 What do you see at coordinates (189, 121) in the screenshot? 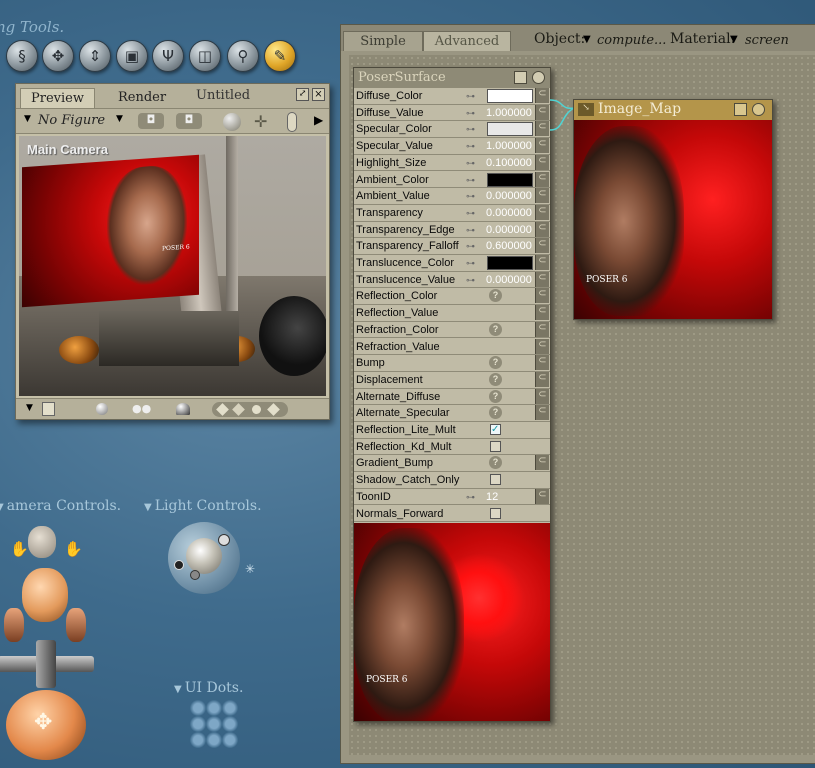
I see `camera2-icon: ◘` at bounding box center [189, 121].